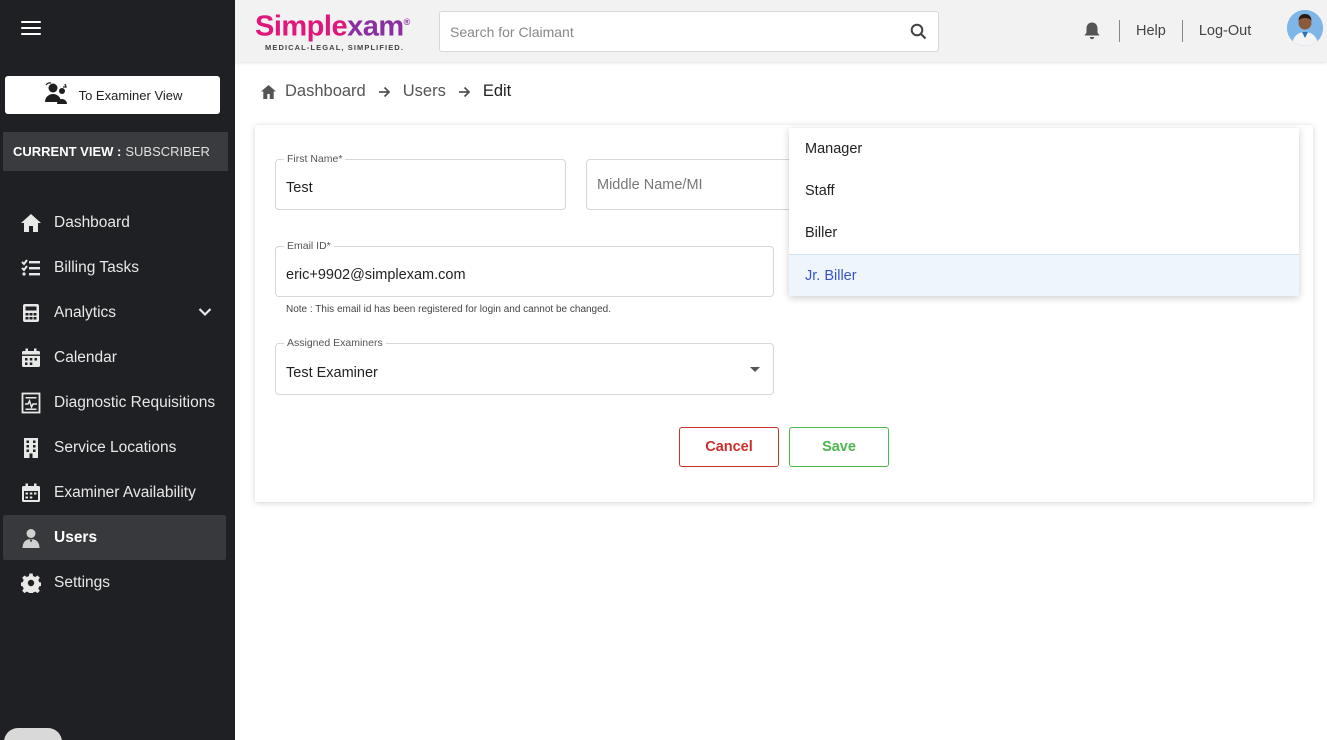  What do you see at coordinates (325, 91) in the screenshot?
I see `breadcrumb-dashboard: Dashboard` at bounding box center [325, 91].